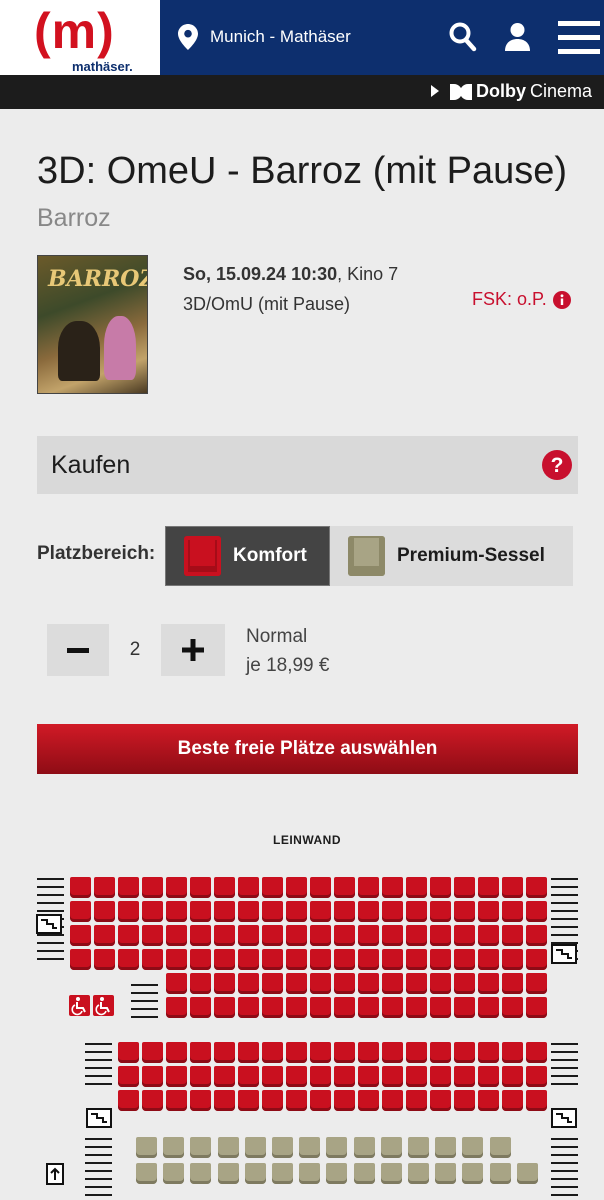 This screenshot has width=604, height=1200. Describe the element at coordinates (80, 37) in the screenshot. I see `mathaeser-logo: (m) mathäser.` at that location.